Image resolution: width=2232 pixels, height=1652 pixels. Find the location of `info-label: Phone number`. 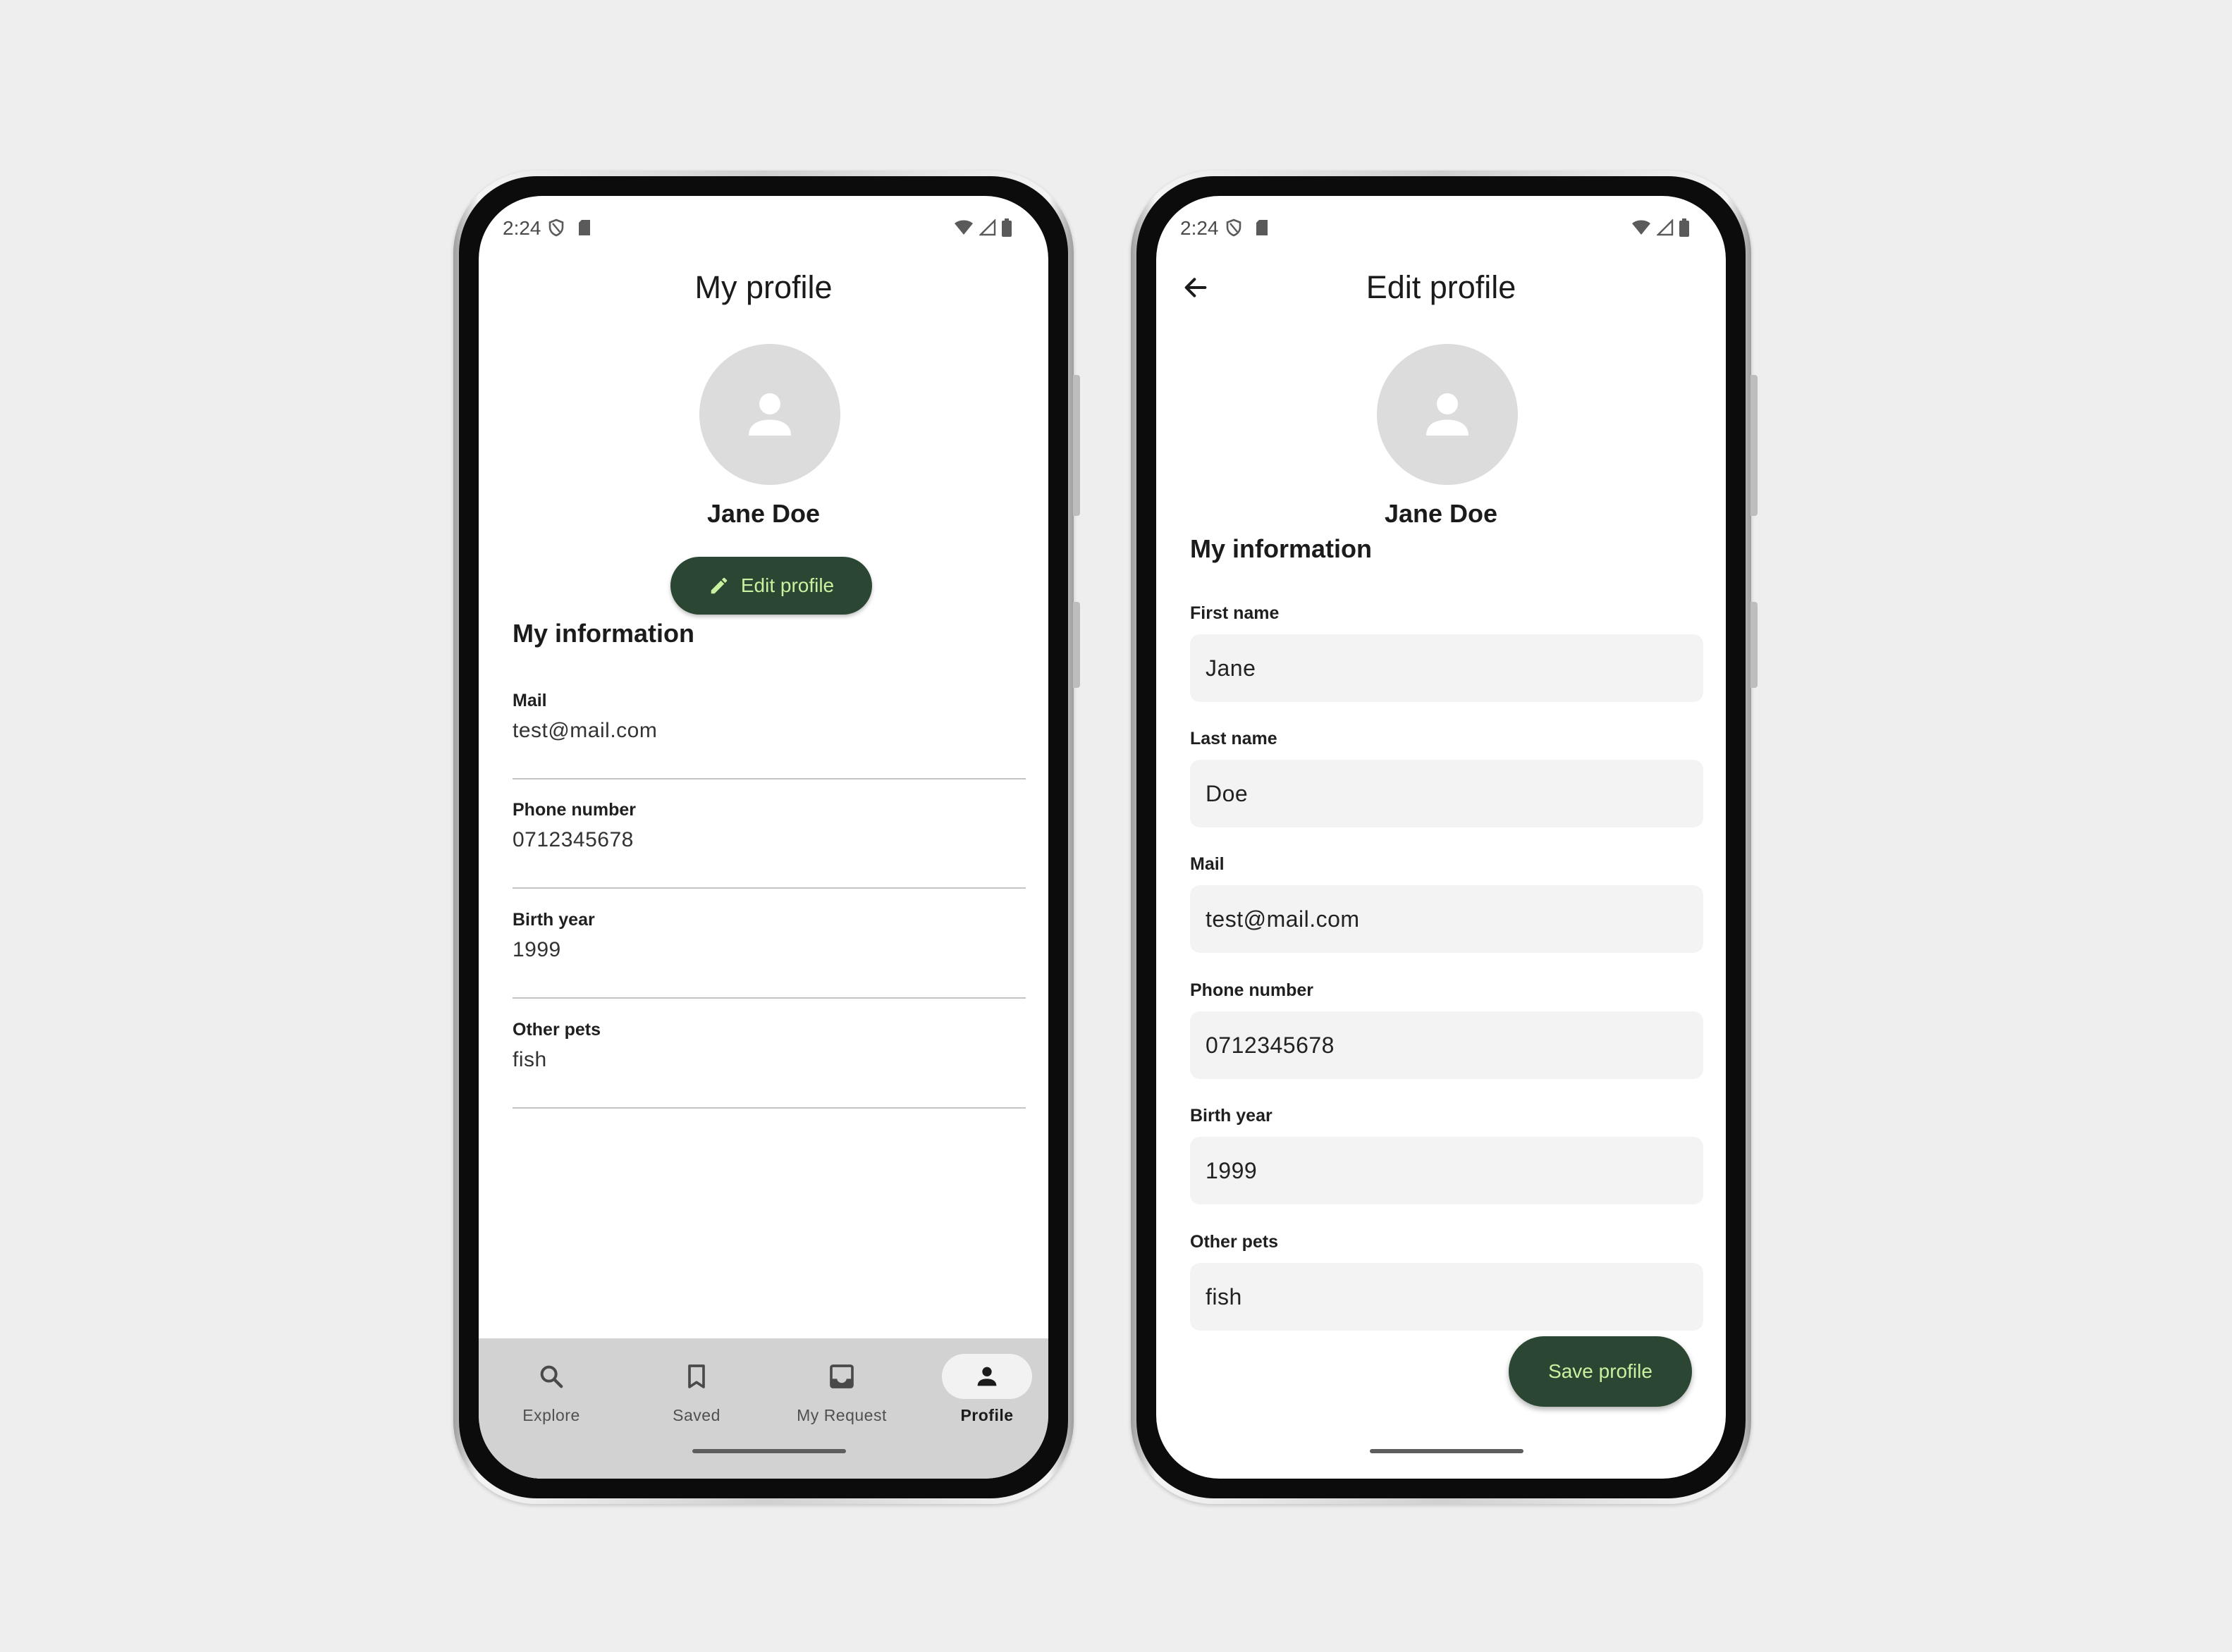

info-label: Phone number is located at coordinates (575, 810).